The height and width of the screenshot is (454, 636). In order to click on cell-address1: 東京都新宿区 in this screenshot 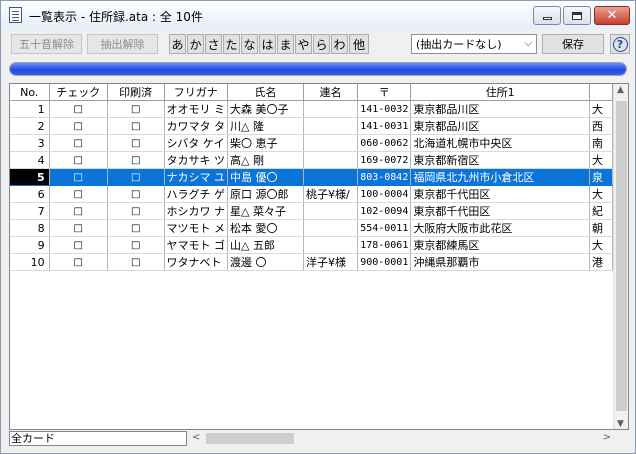, I will do `click(500, 160)`.